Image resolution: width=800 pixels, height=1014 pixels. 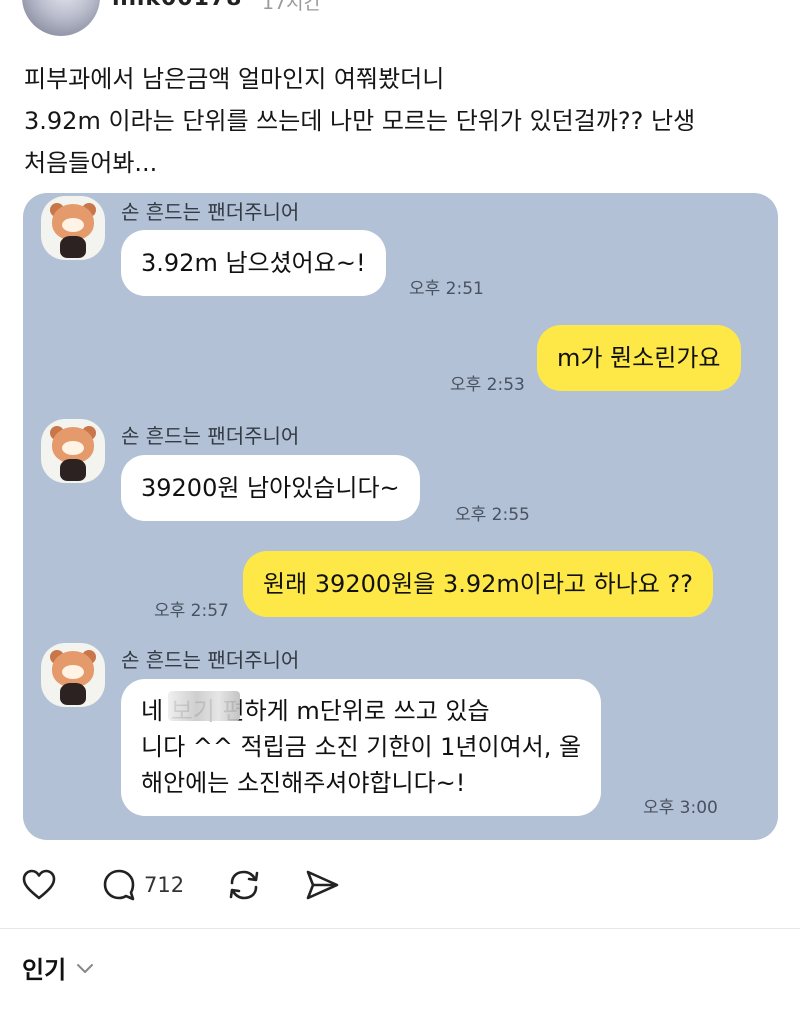 I want to click on message-text: 3.92m 남으셨어요~!, so click(x=253, y=263).